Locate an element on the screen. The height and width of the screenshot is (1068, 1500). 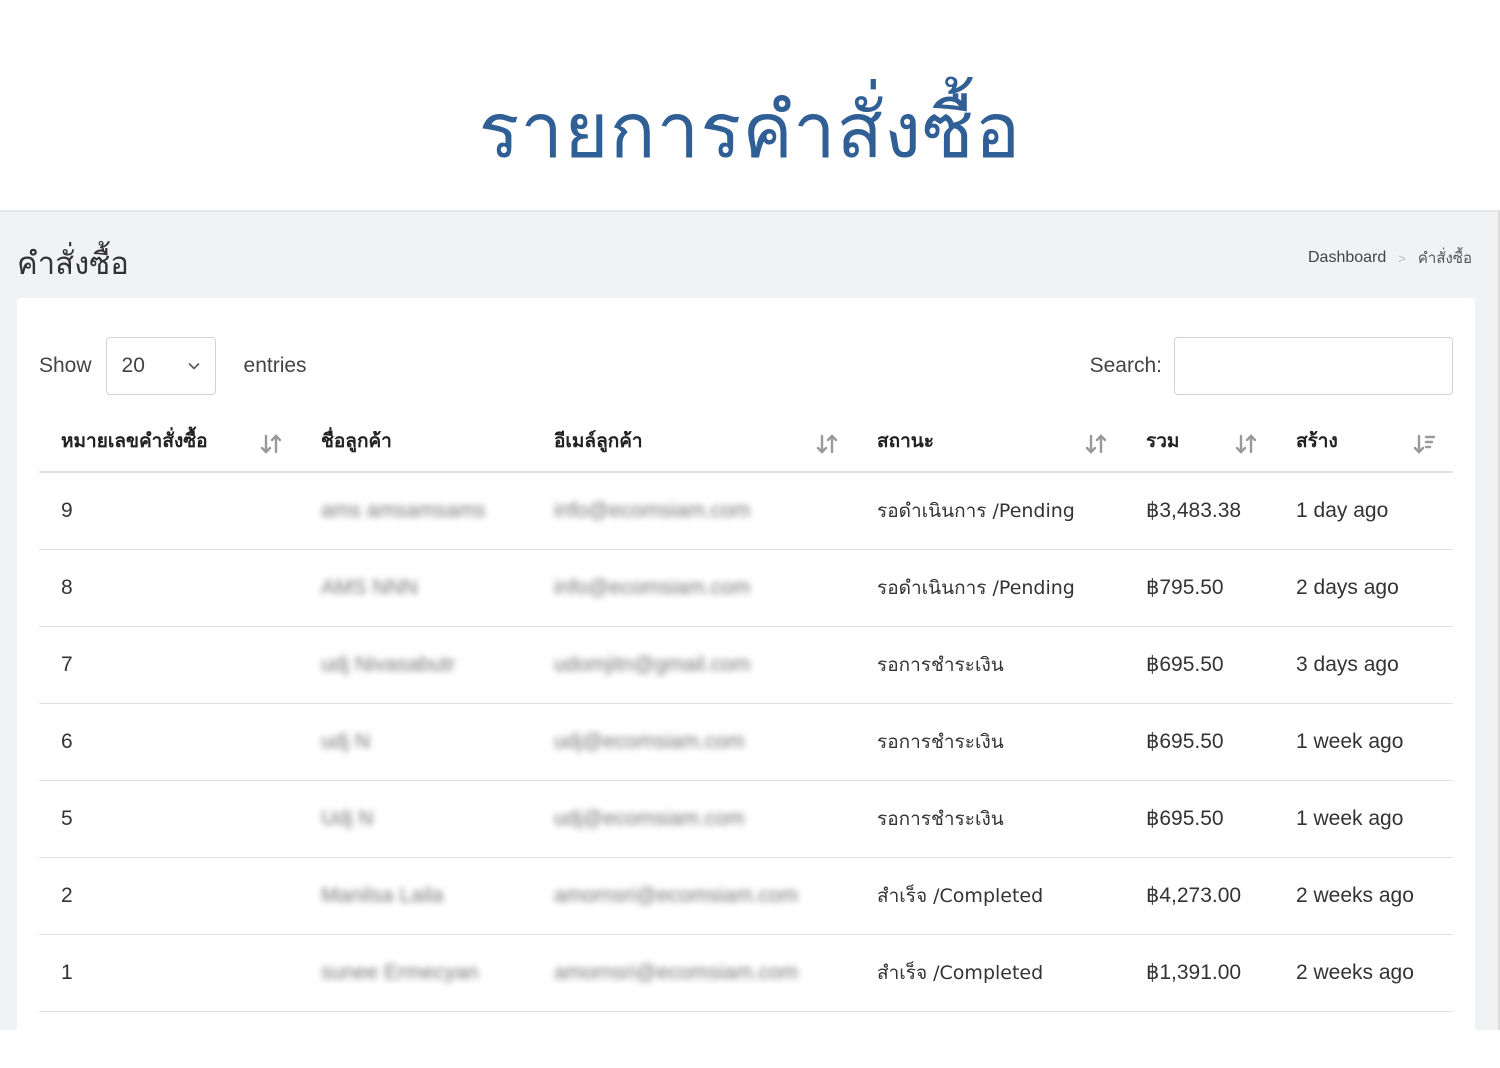
column-header-order-number: หมายเลขคำสั่งซื้อ is located at coordinates (169, 441).